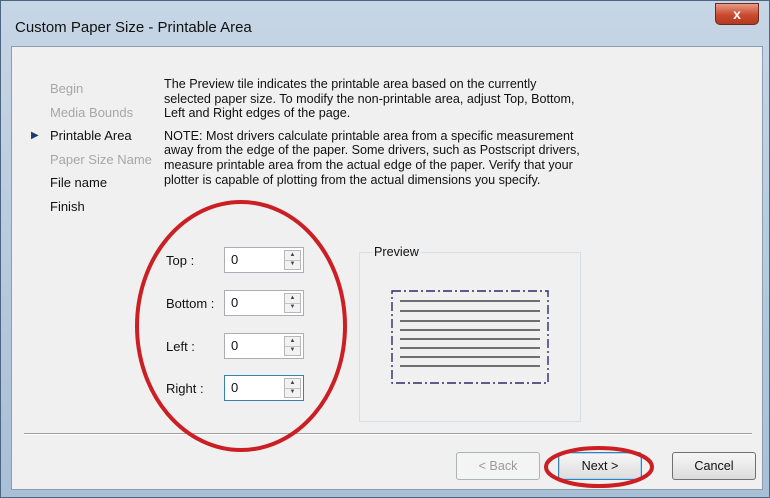 This screenshot has width=770, height=498. I want to click on preview-page-outline, so click(470, 337).